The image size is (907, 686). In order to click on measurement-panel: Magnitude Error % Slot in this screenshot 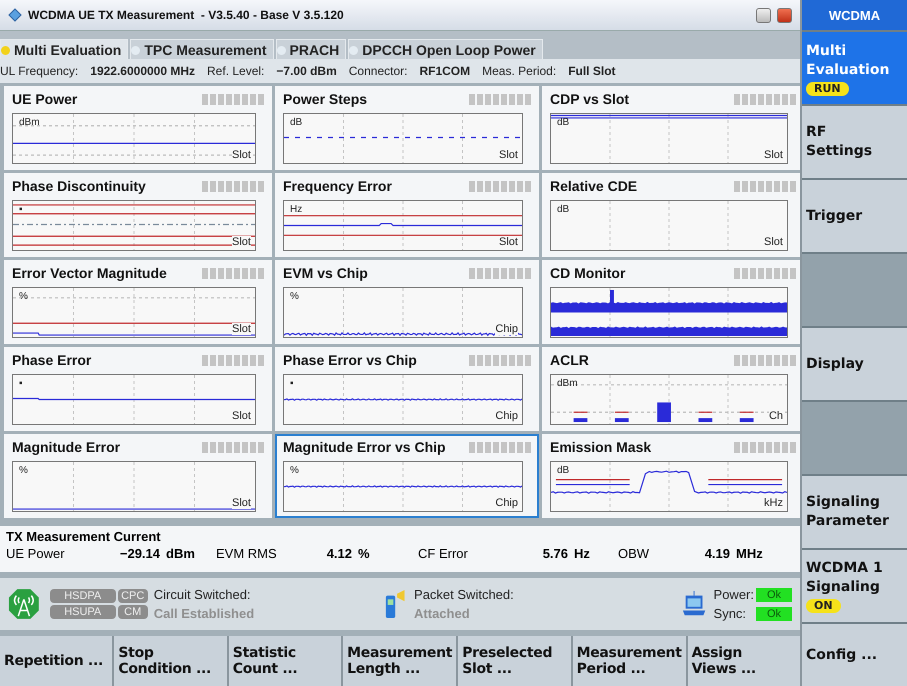, I will do `click(138, 476)`.